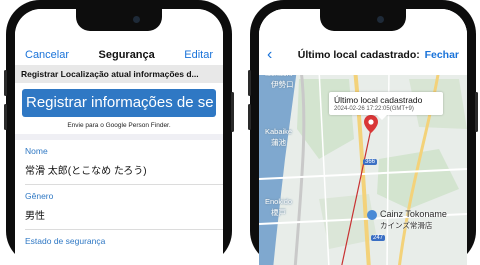 This screenshot has height=265, width=480. I want to click on route-number-badge: 366, so click(370, 162).